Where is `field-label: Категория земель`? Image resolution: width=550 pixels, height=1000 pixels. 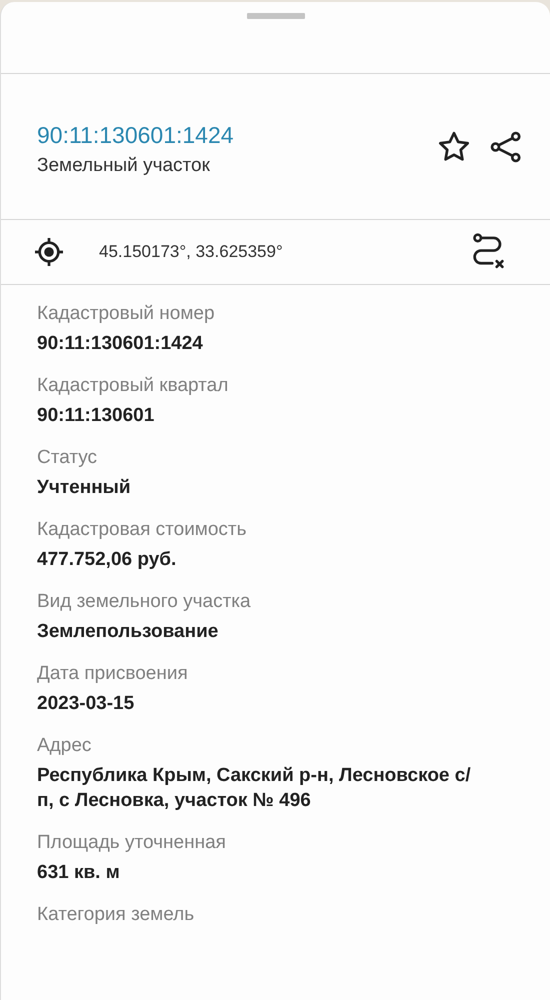
field-label: Категория земель is located at coordinates (116, 915).